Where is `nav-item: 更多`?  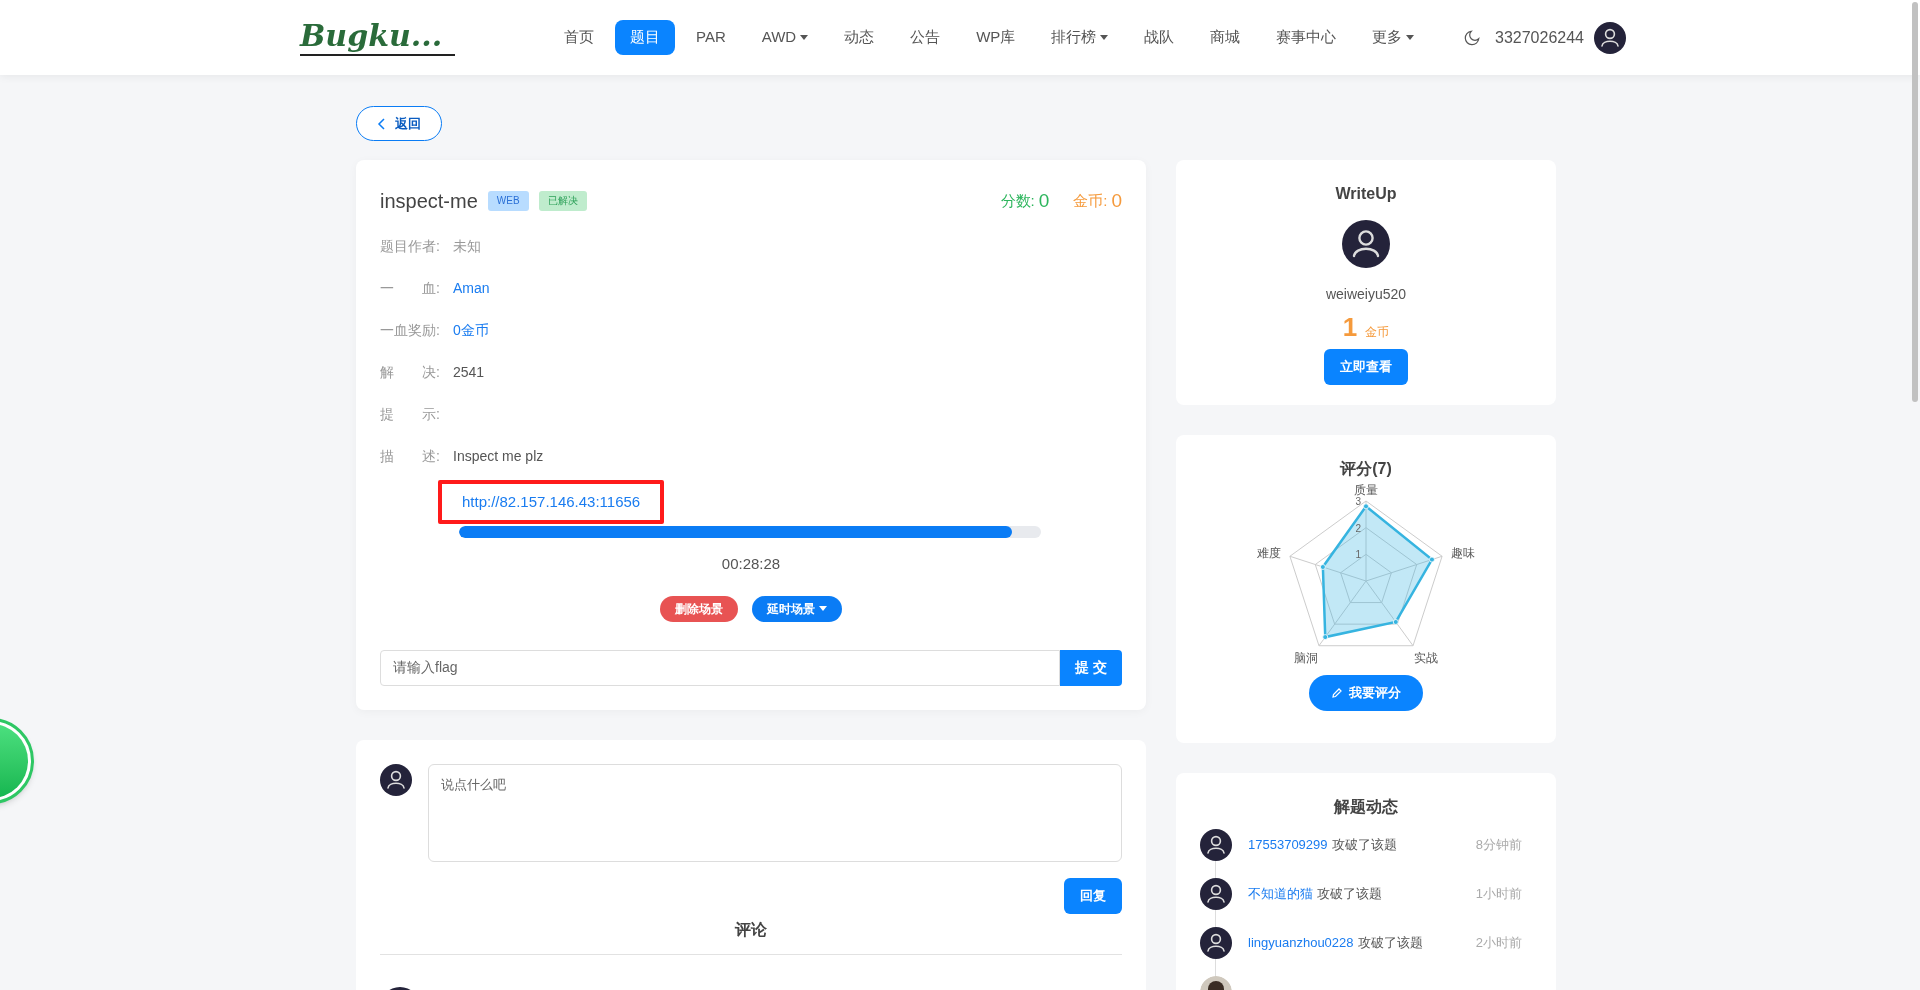
nav-item: 更多 is located at coordinates (1393, 37).